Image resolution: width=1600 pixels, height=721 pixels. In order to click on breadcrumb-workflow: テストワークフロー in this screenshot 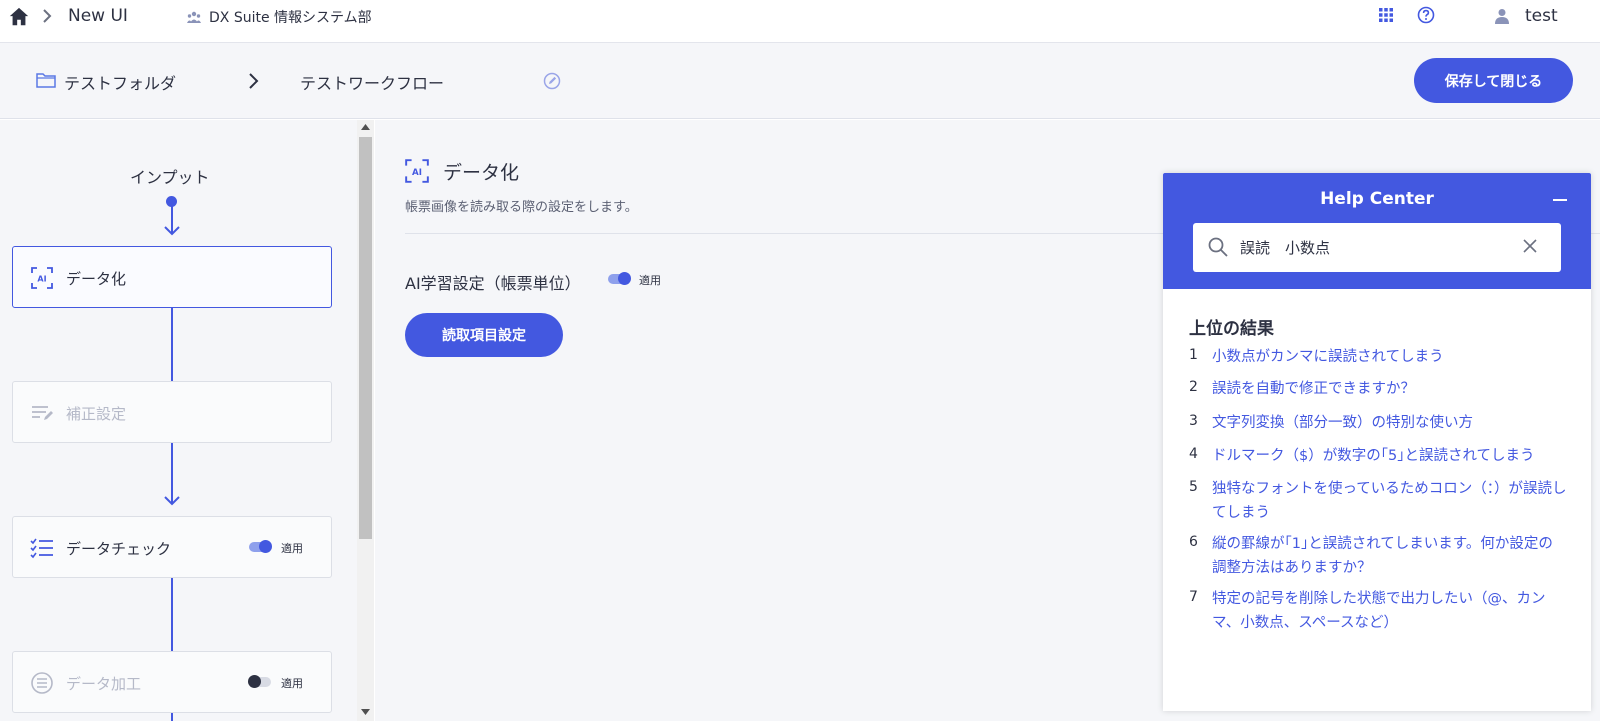, I will do `click(372, 83)`.